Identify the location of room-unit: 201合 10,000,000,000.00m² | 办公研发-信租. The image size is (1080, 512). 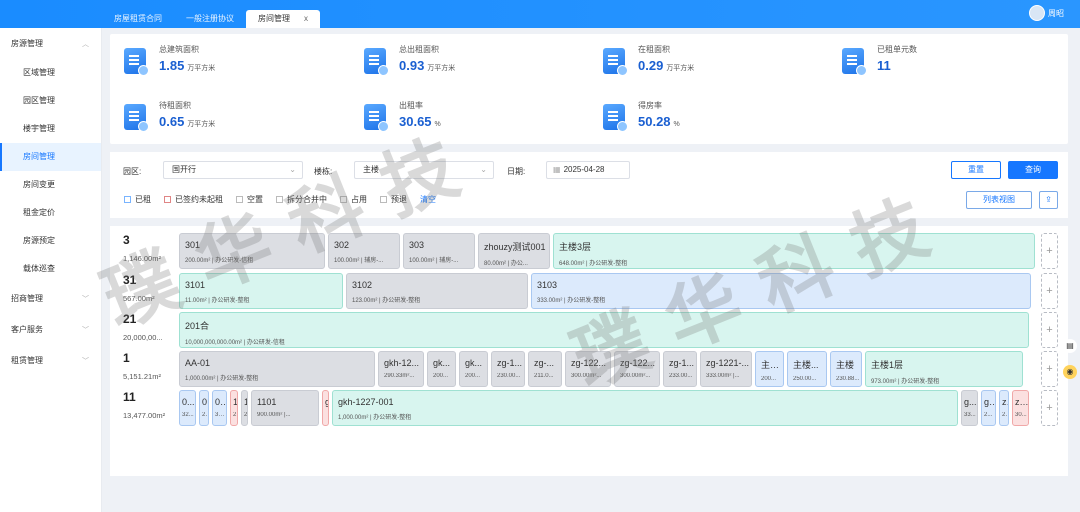
(604, 330).